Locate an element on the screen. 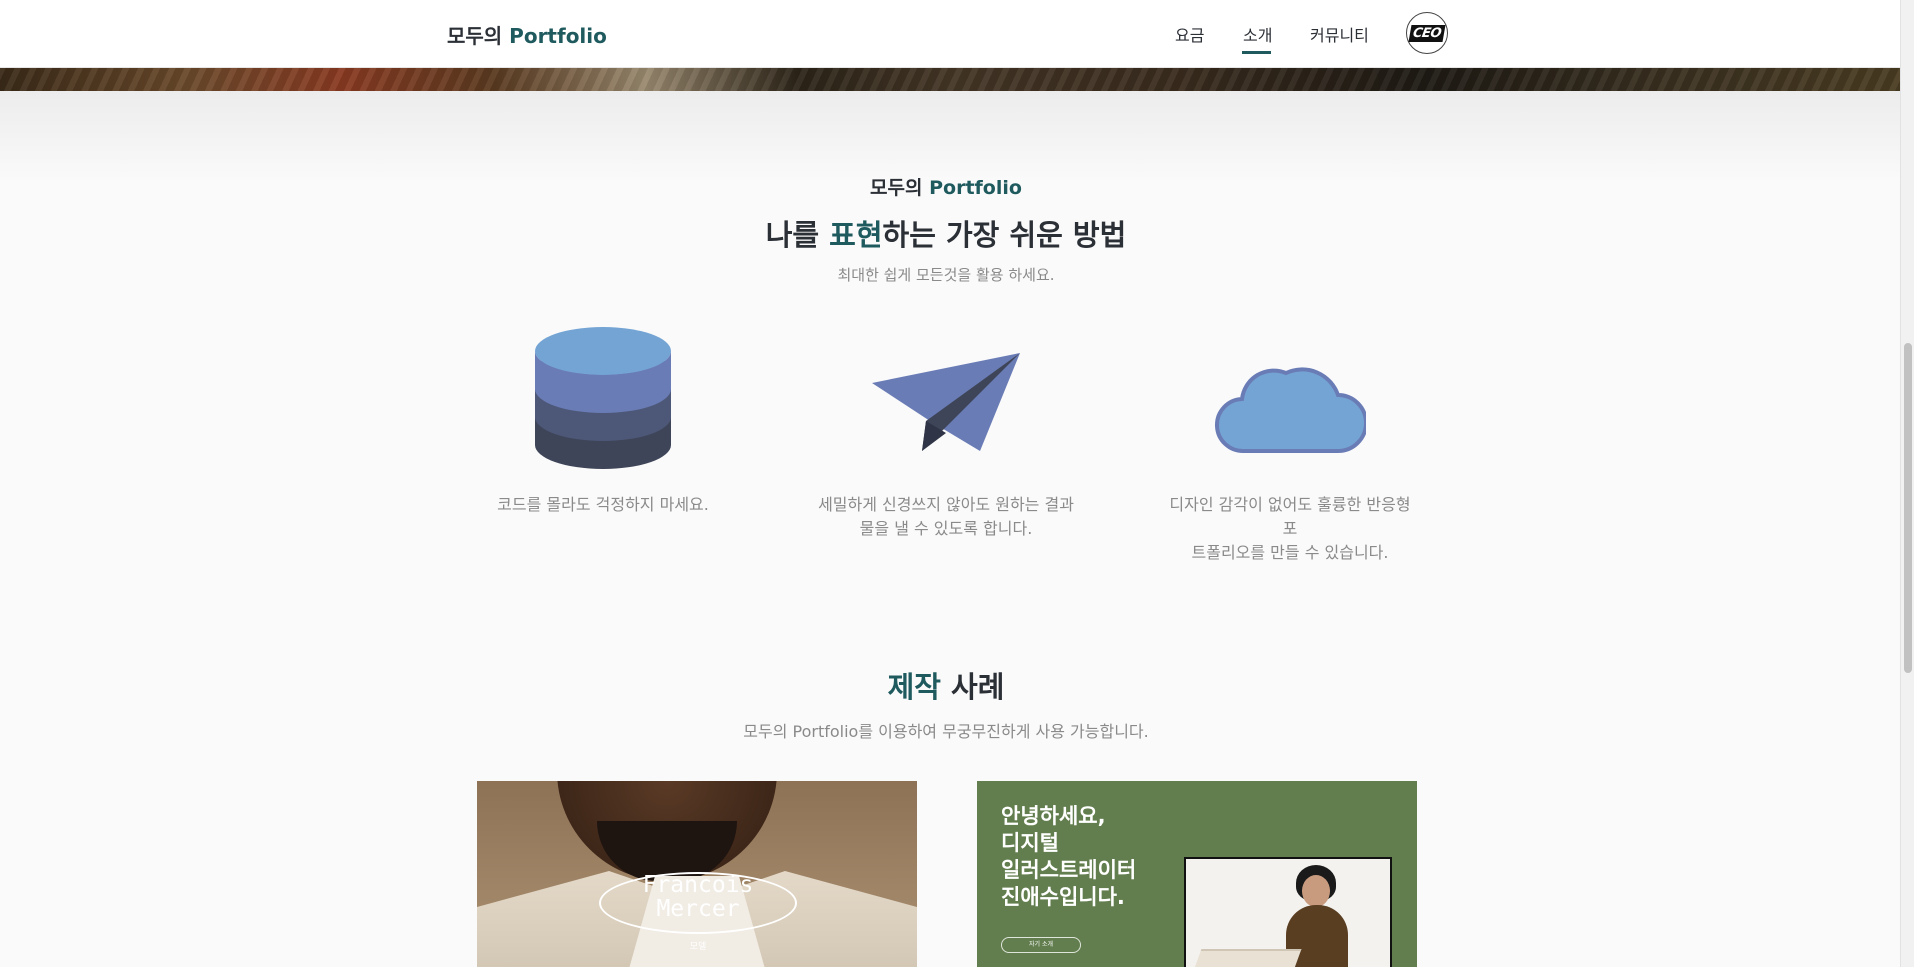  card-name: Francois Mercer is located at coordinates (698, 897).